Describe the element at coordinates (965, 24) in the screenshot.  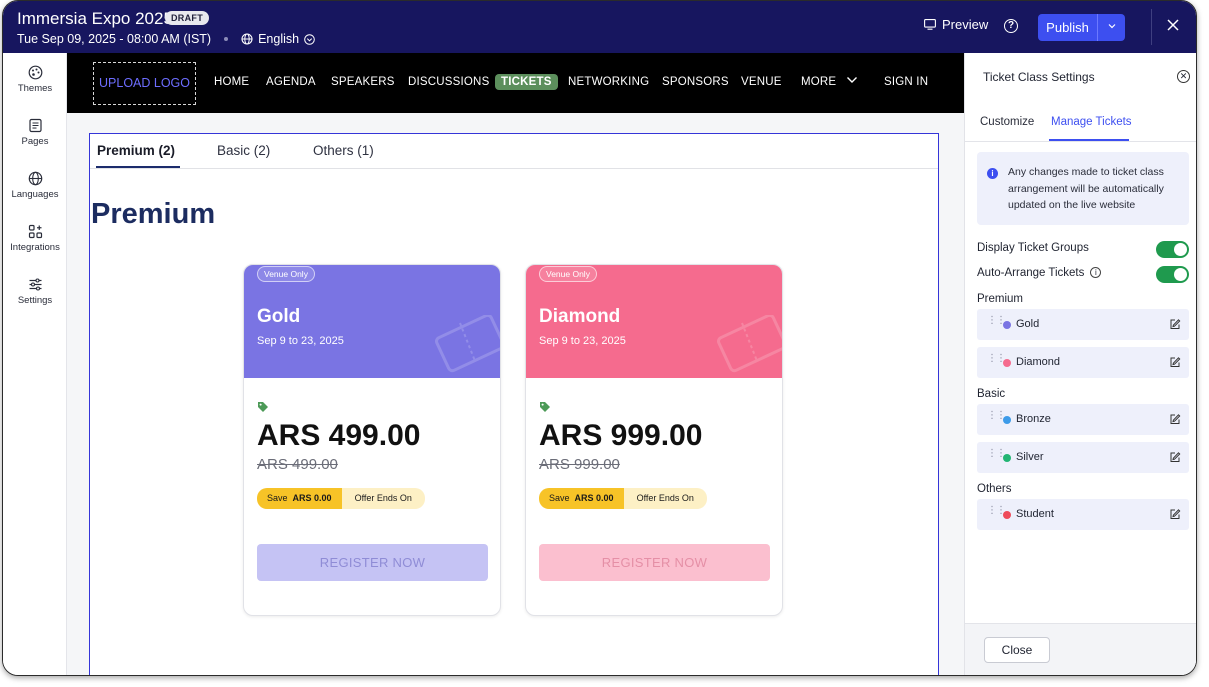
I see `preview-label: Preview` at that location.